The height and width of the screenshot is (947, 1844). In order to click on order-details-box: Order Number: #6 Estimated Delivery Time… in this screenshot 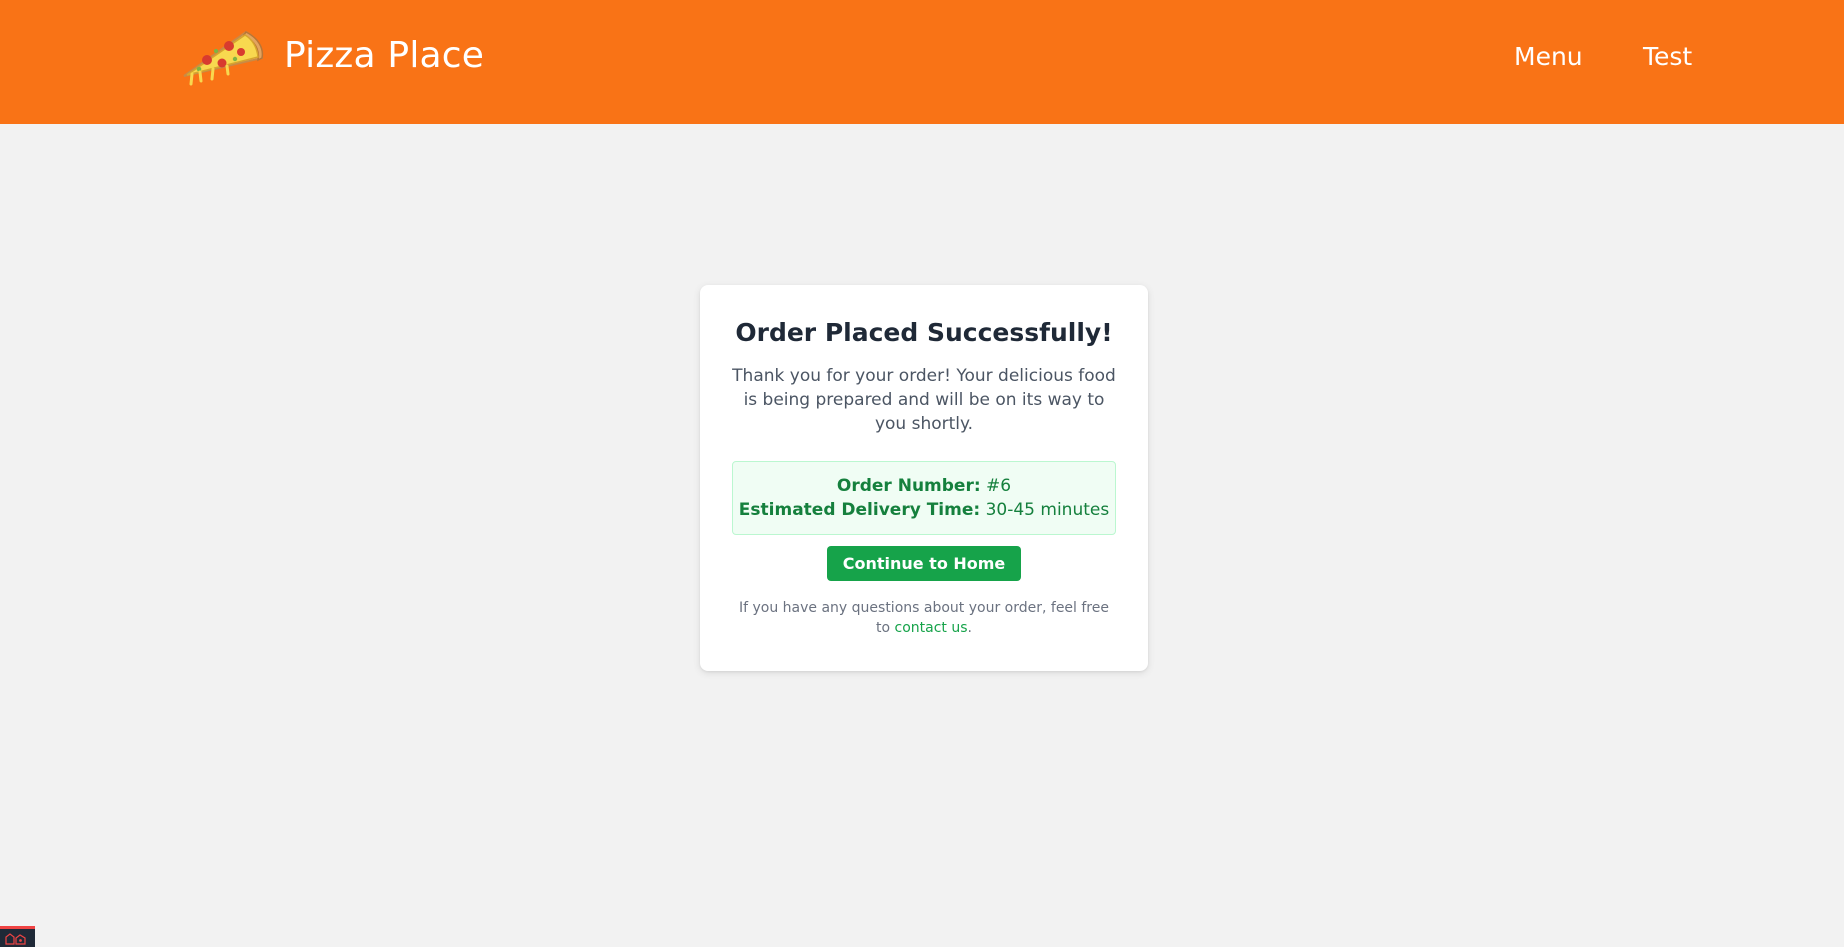, I will do `click(924, 498)`.